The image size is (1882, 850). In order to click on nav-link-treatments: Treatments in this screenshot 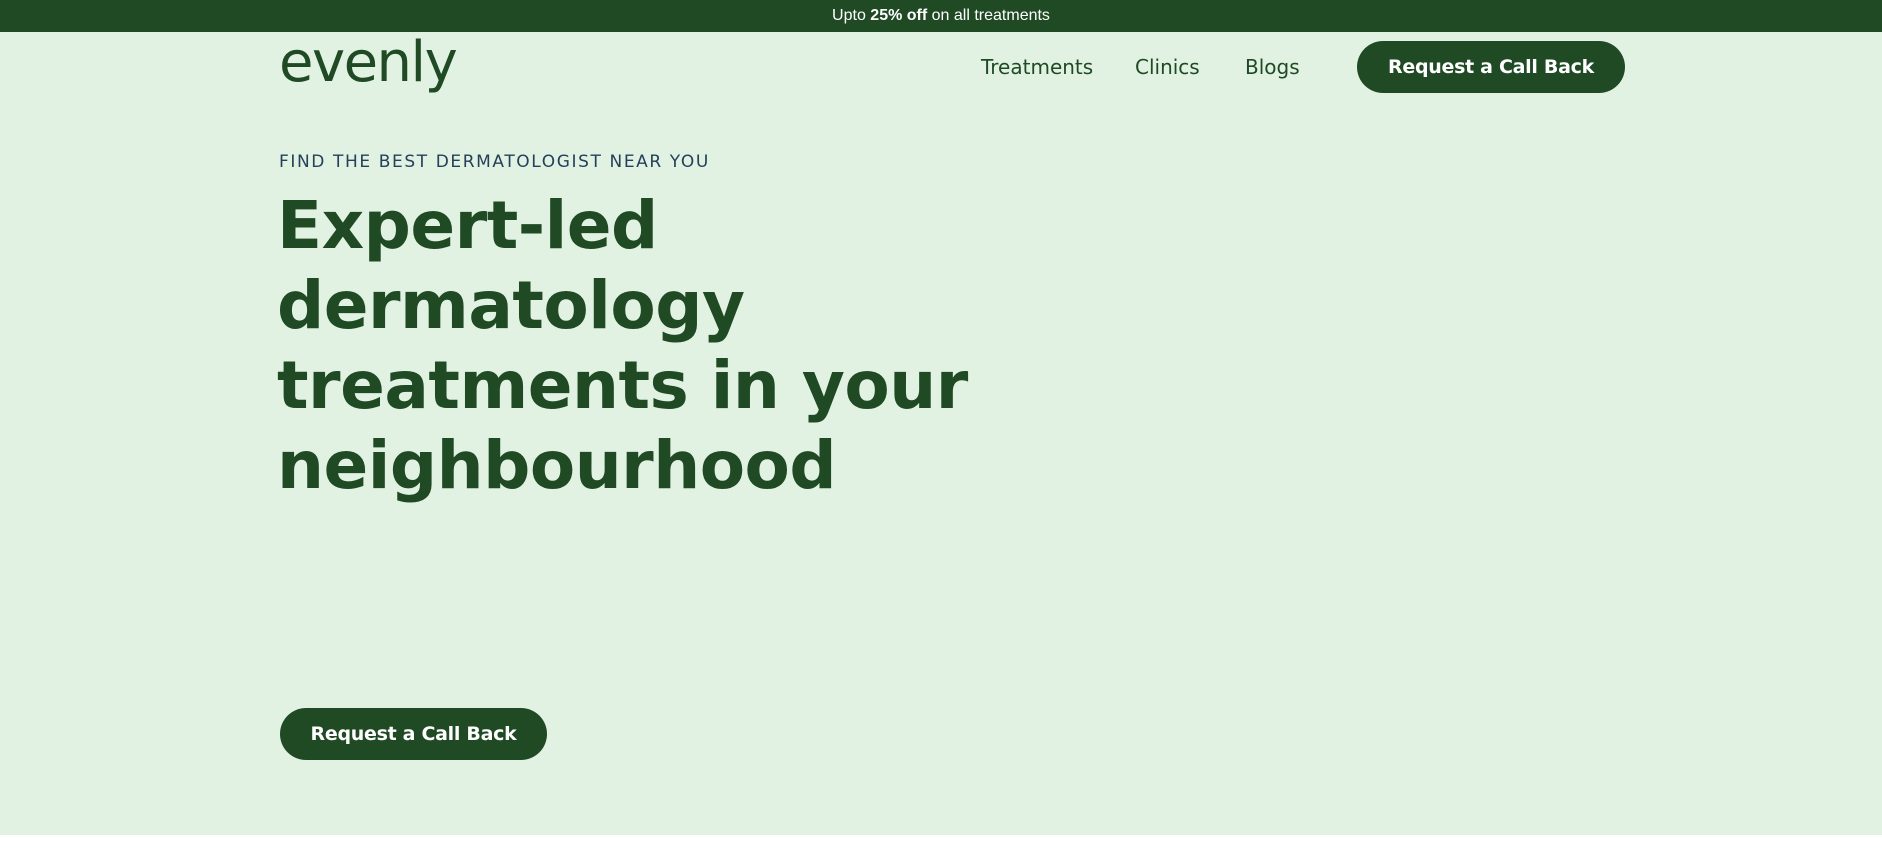, I will do `click(1037, 67)`.